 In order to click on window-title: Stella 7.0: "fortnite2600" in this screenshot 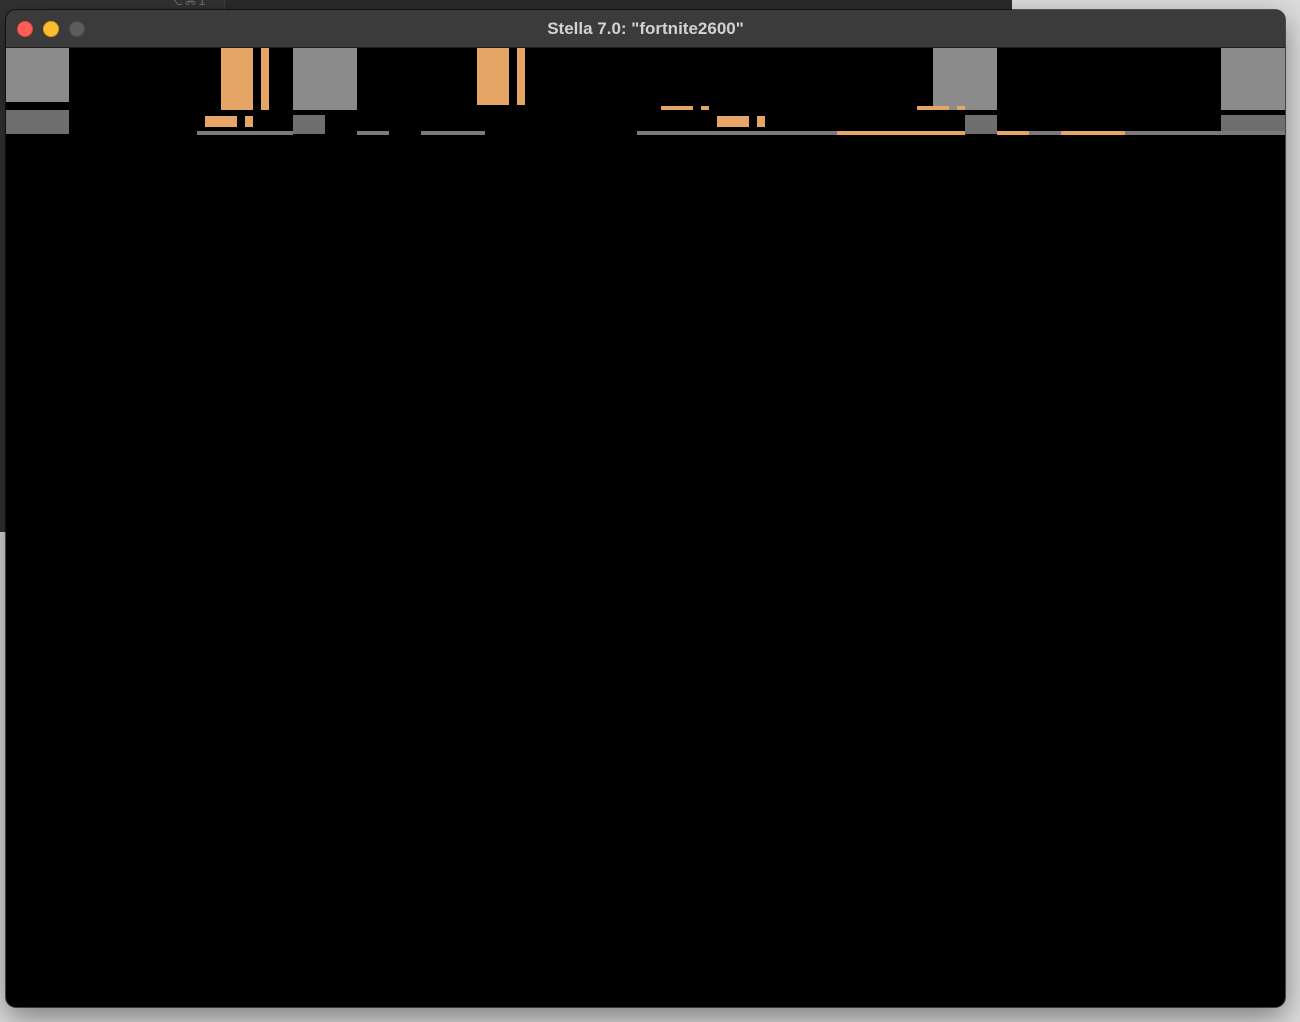, I will do `click(645, 28)`.